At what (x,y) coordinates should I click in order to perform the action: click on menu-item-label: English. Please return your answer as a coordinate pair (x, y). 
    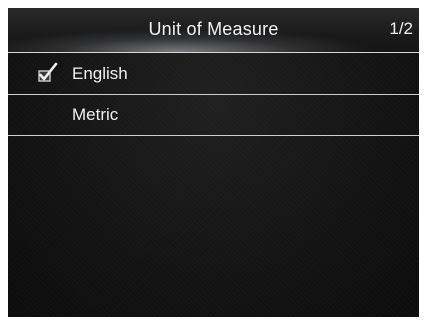
    Looking at the image, I should click on (100, 73).